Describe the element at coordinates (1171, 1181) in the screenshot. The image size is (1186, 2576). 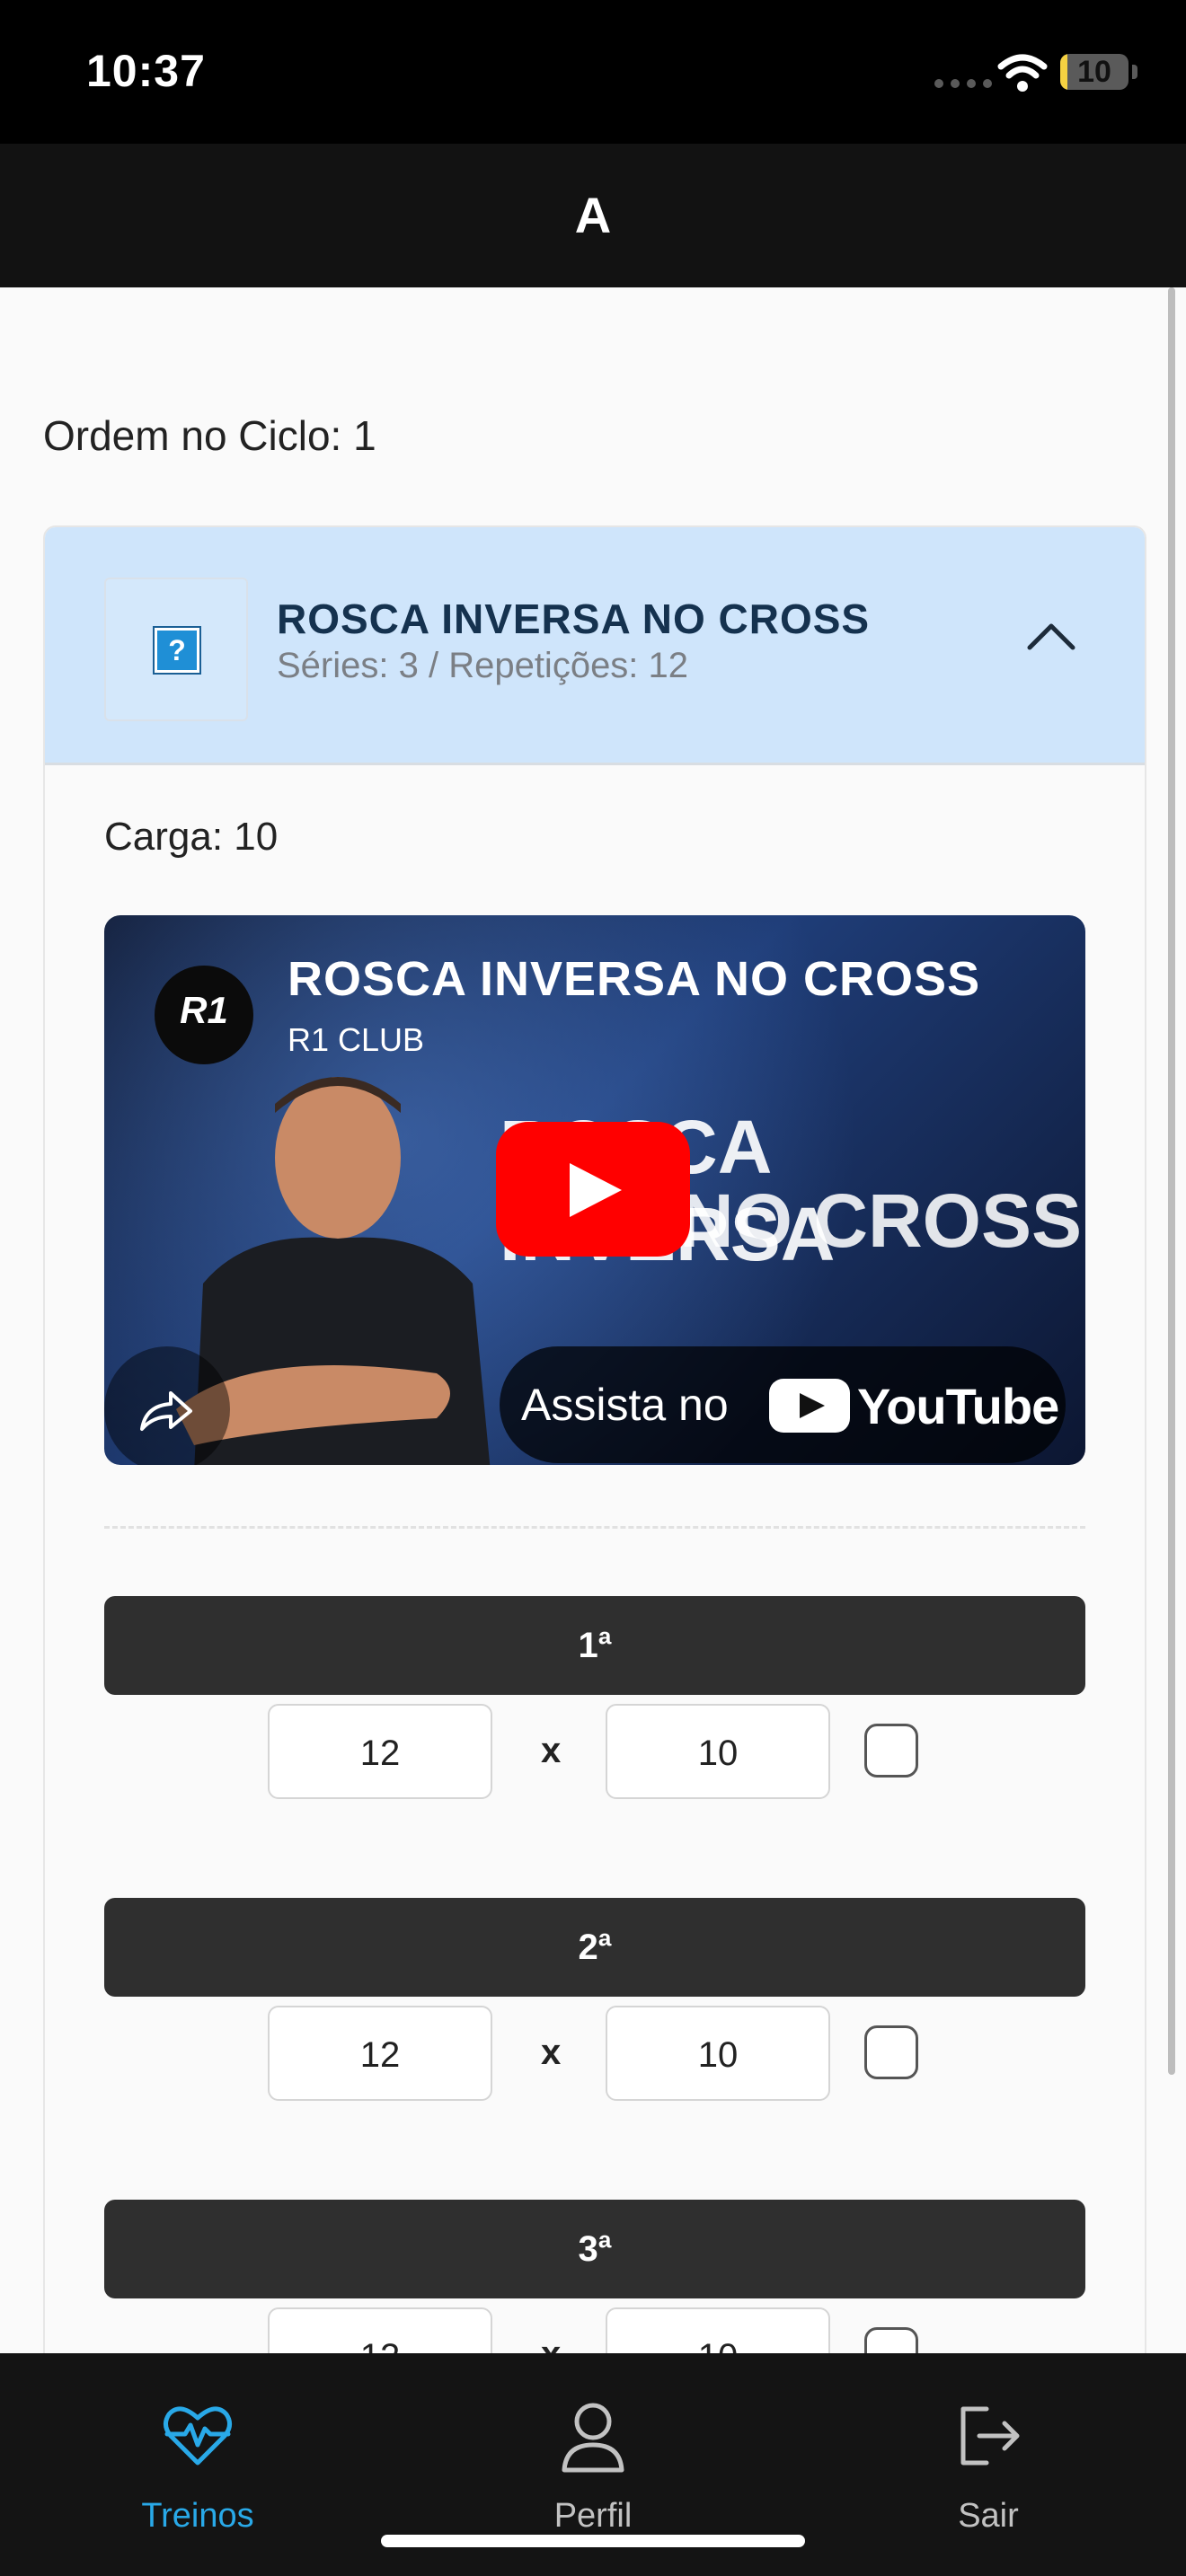
I see `scrollbar` at that location.